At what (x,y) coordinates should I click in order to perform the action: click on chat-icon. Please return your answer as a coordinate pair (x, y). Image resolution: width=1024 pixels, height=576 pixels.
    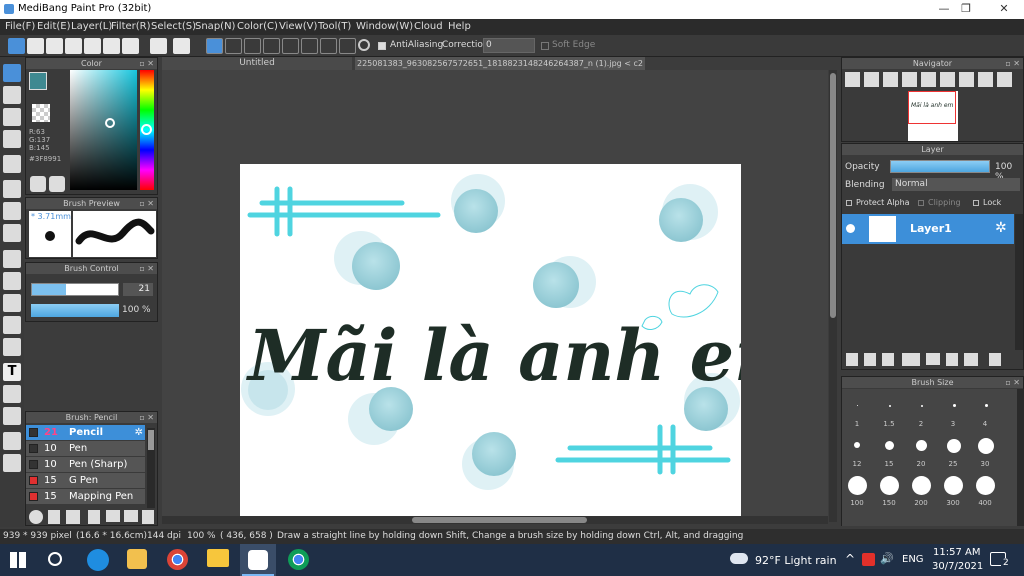
    Looking at the image, I should click on (73, 46).